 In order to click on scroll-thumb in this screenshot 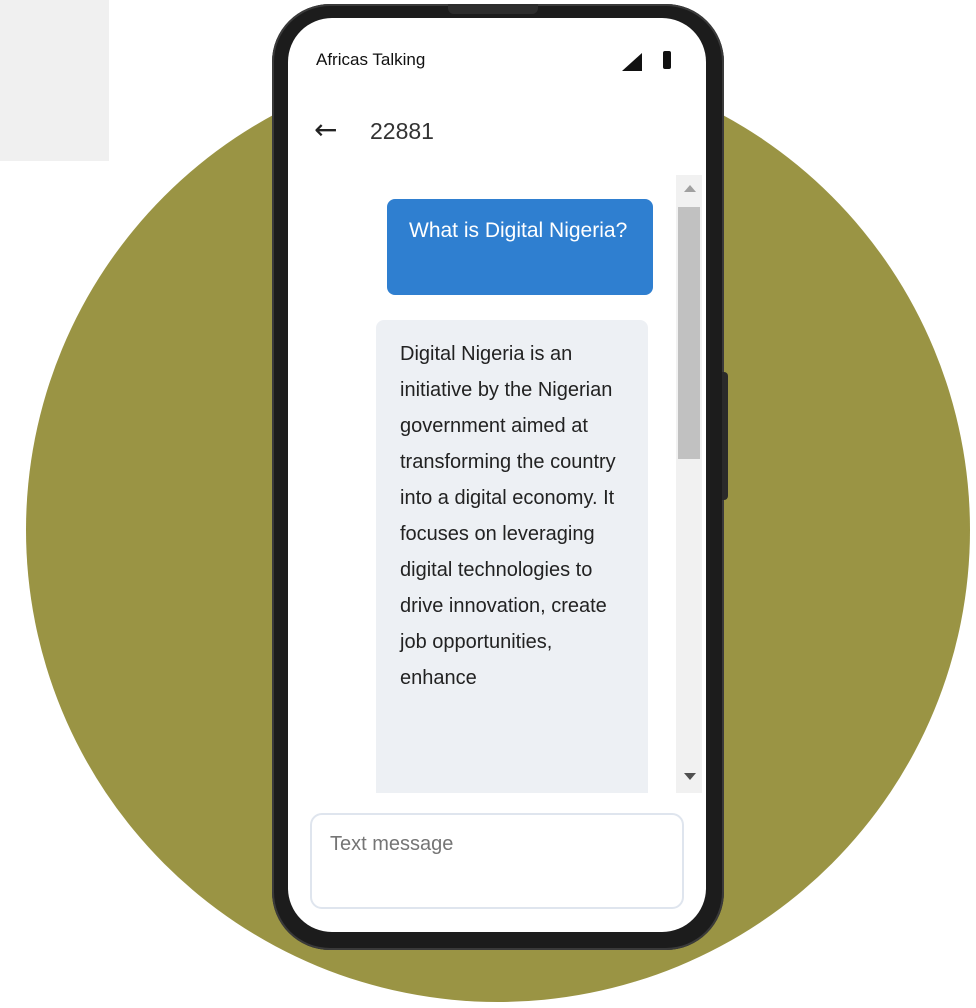, I will do `click(689, 333)`.